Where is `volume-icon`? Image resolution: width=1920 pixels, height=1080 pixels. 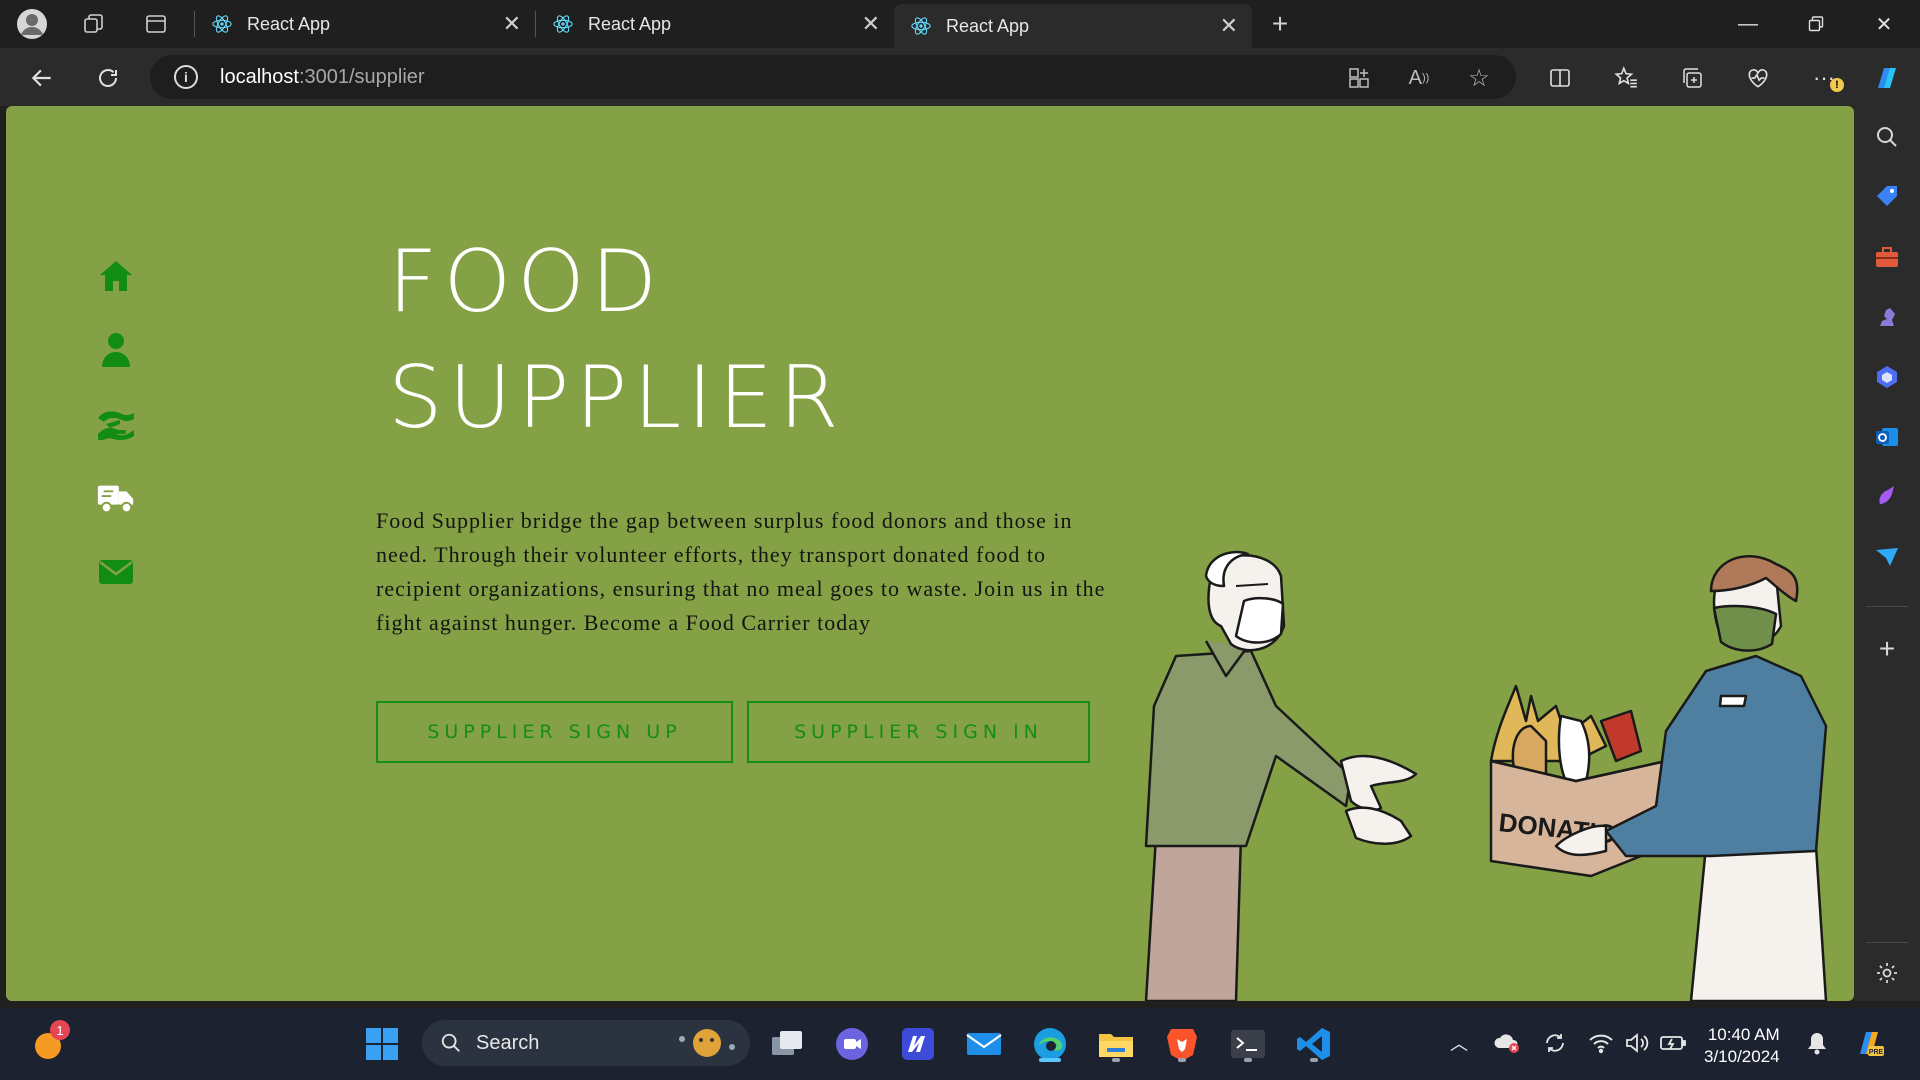
volume-icon is located at coordinates (1637, 1043).